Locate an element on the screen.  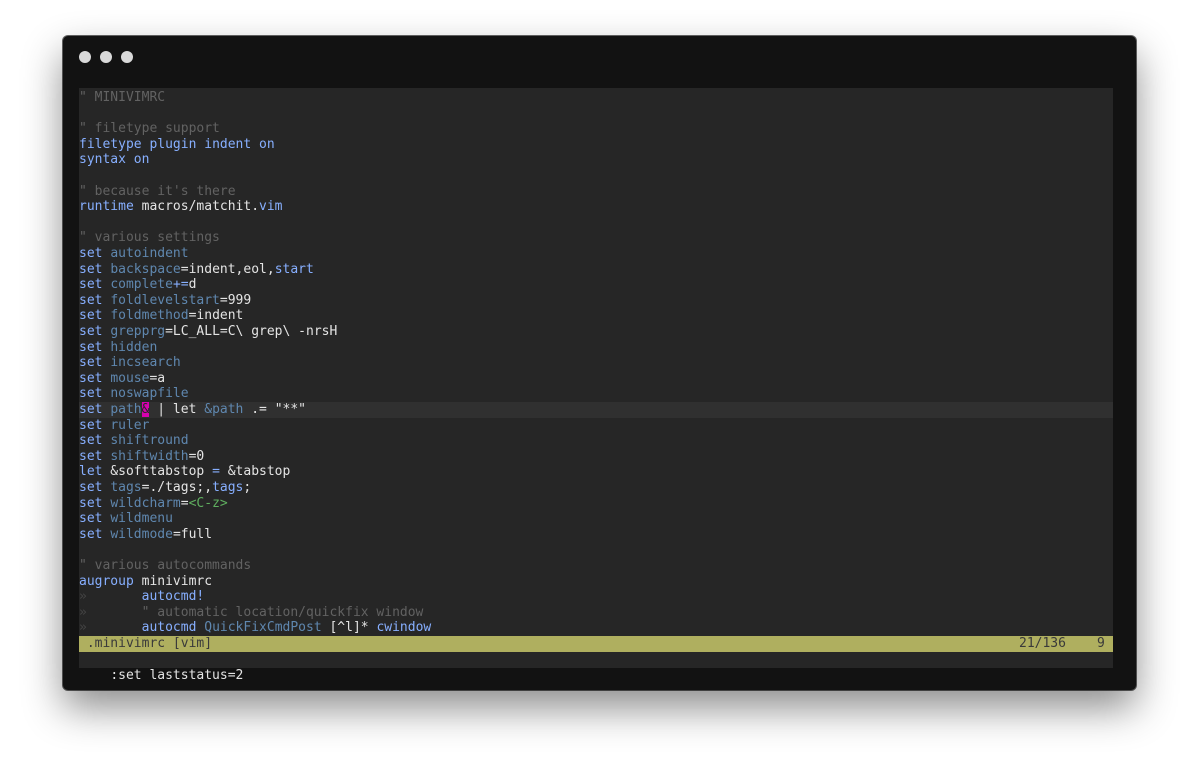
buffer-line: let &softtabstop = &tabstop is located at coordinates (185, 472).